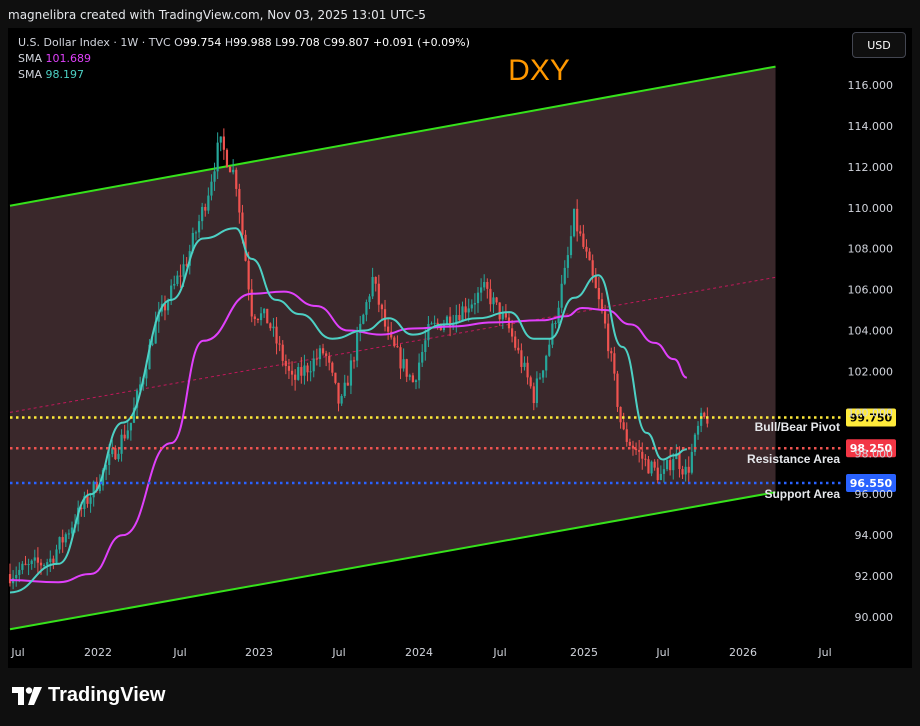  What do you see at coordinates (65, 74) in the screenshot?
I see `sma-fast-value: 98.197` at bounding box center [65, 74].